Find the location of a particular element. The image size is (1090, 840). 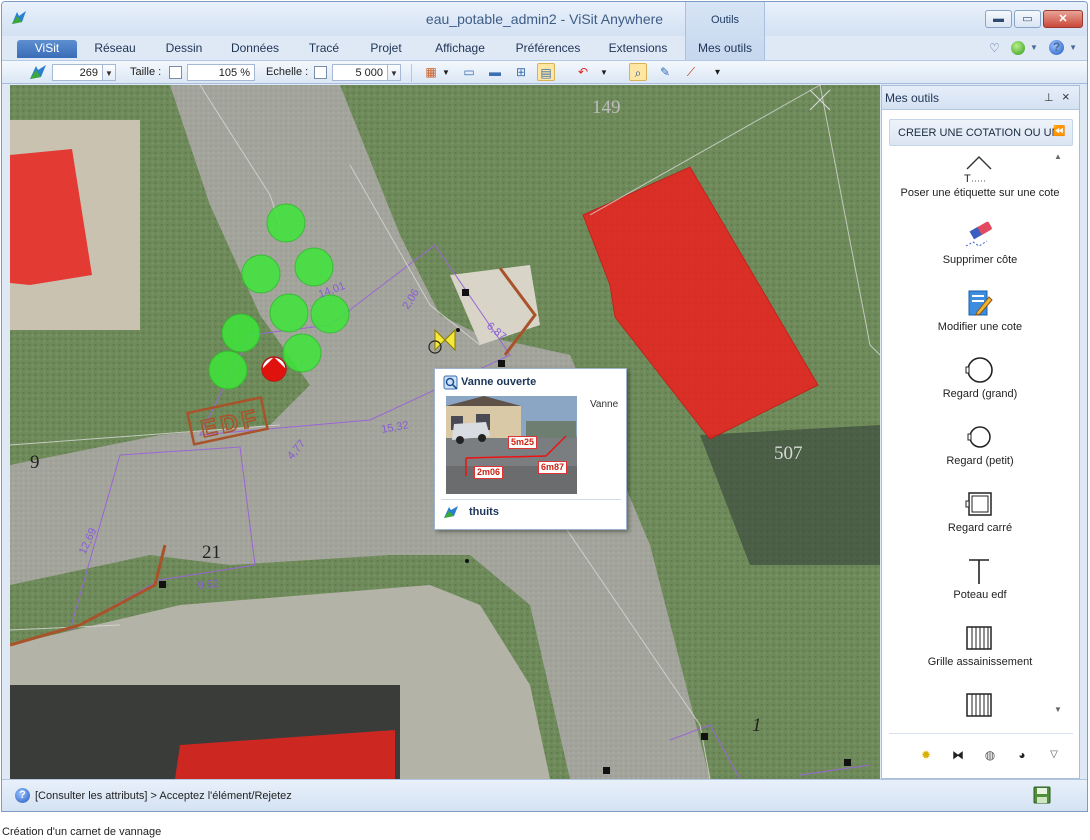

maximize-button: ▭ is located at coordinates (1027, 19).